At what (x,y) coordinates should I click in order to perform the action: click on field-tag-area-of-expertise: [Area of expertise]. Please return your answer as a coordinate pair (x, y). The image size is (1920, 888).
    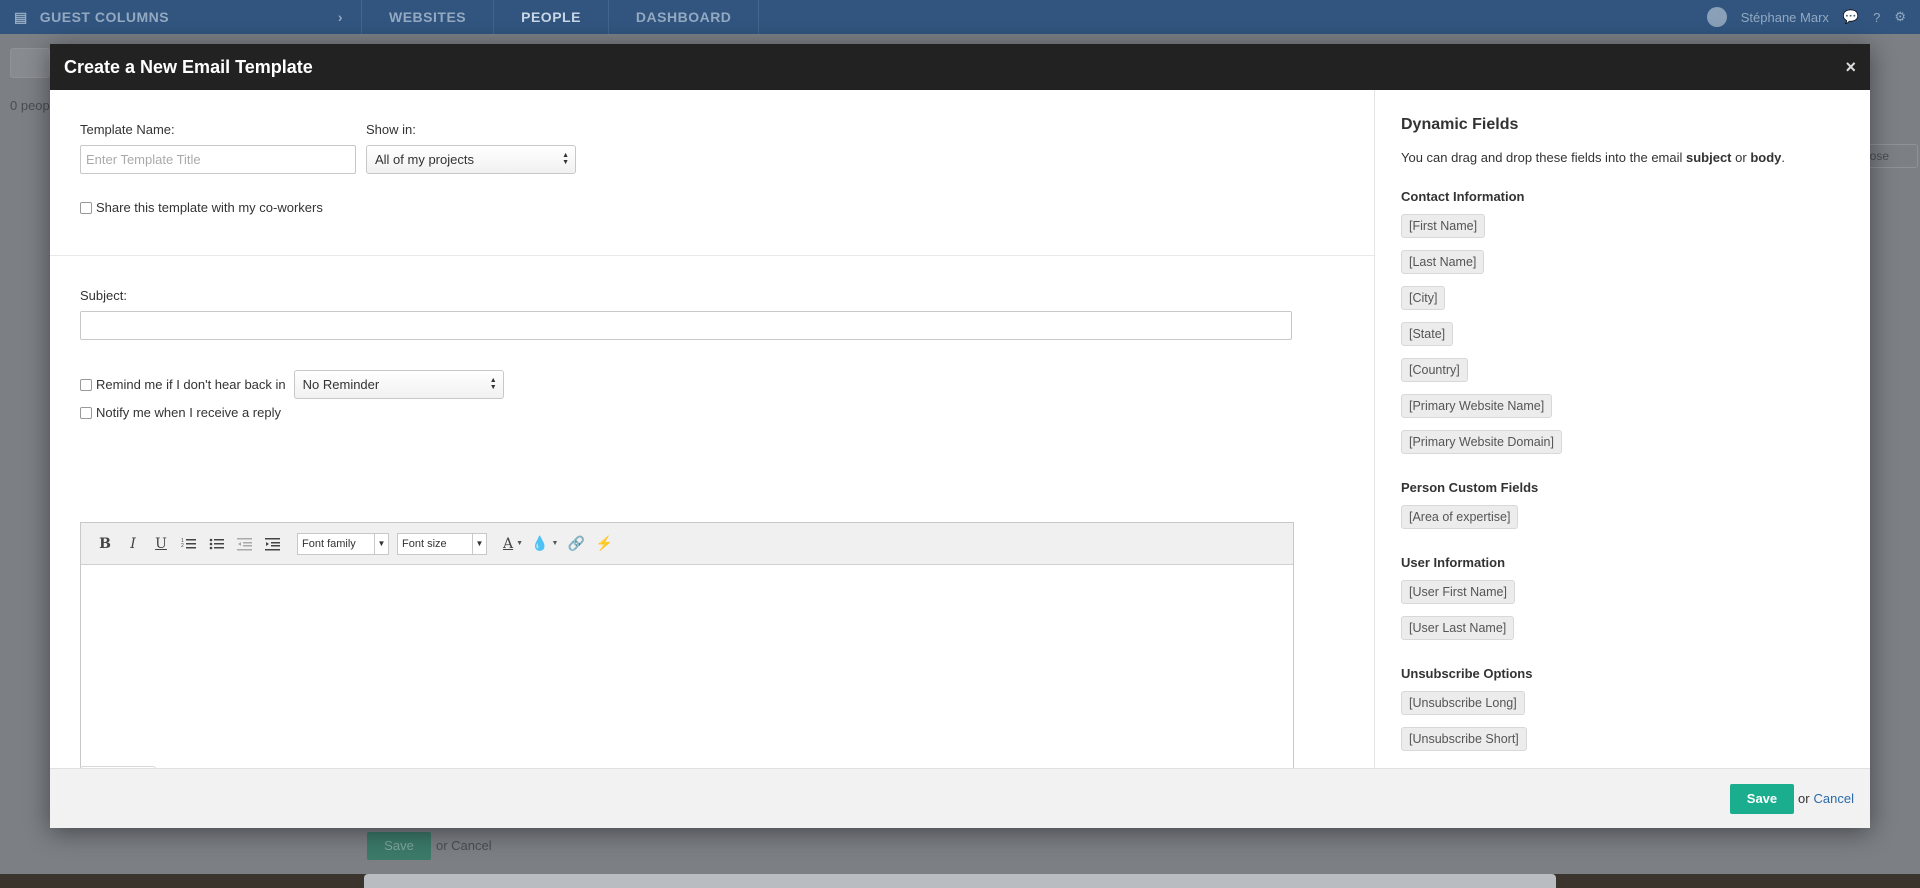
    Looking at the image, I should click on (1460, 517).